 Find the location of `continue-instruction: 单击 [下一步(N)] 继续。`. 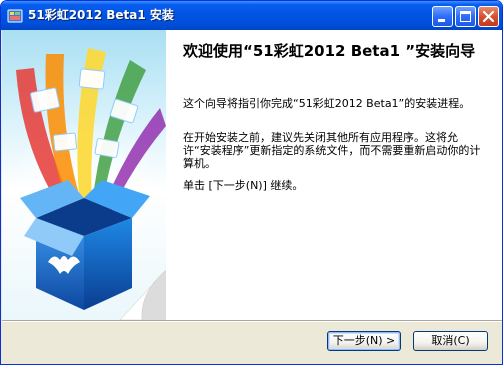

continue-instruction: 单击 [下一步(N)] 继续。 is located at coordinates (243, 185).